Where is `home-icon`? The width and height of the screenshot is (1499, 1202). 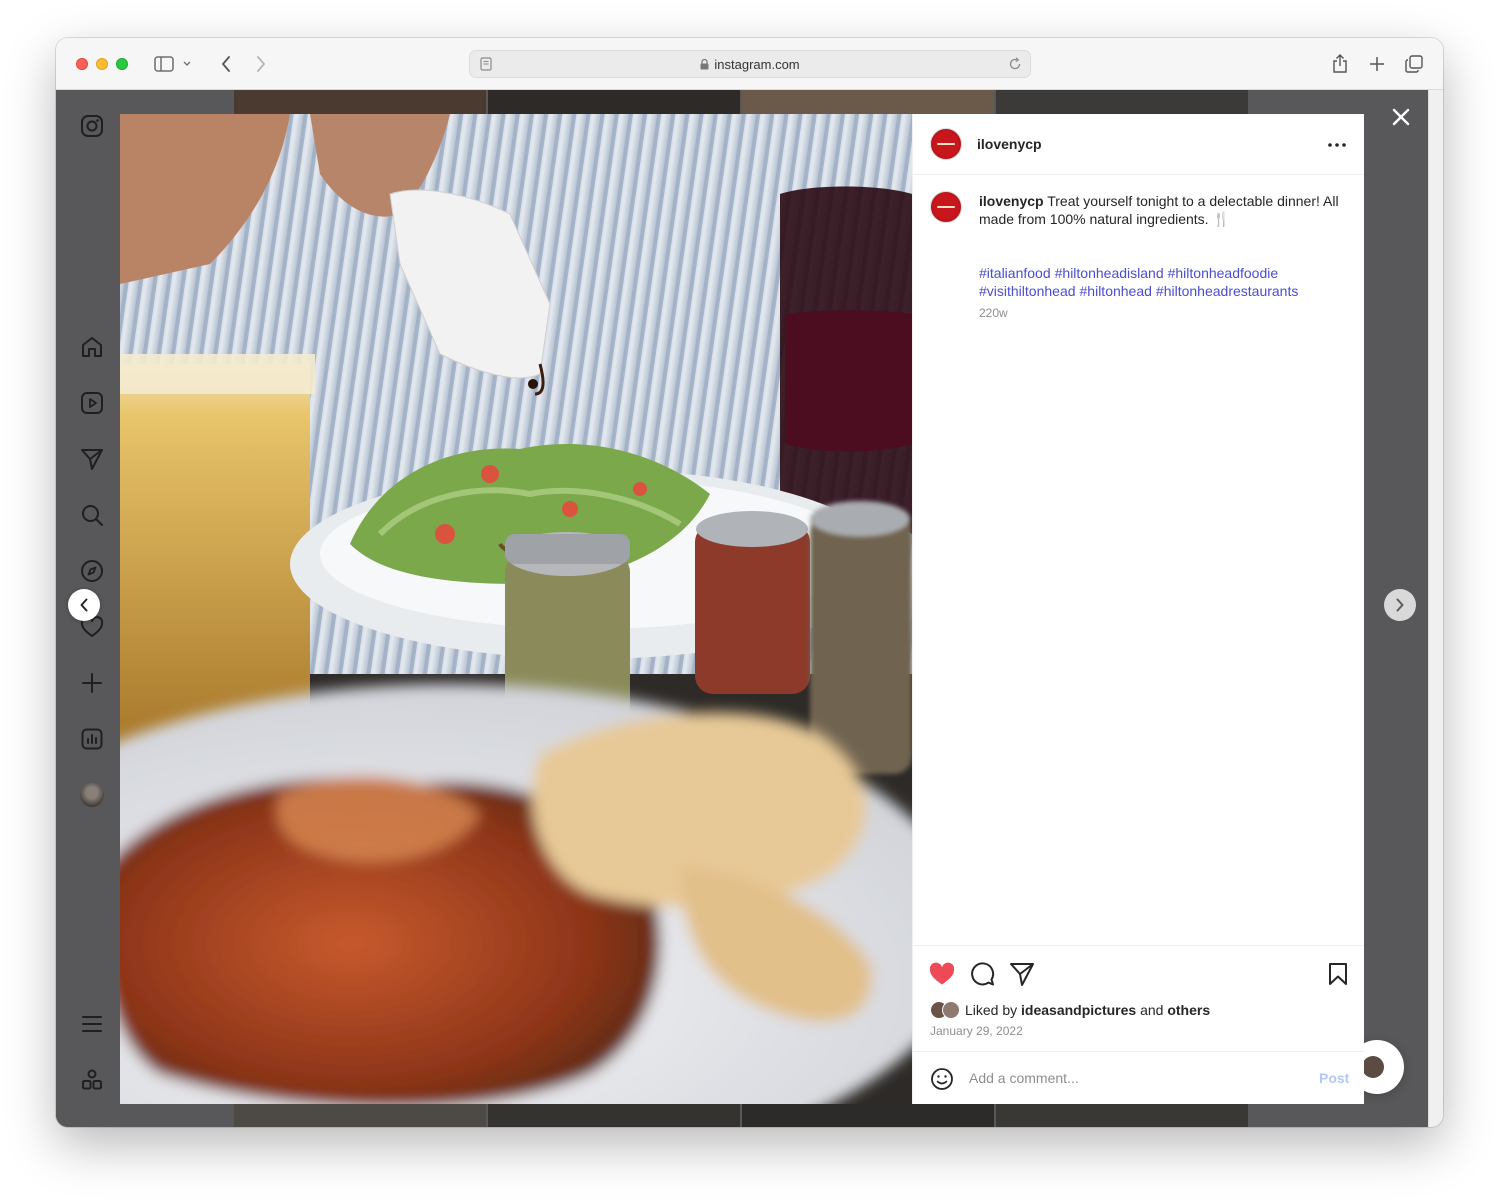
home-icon is located at coordinates (92, 347).